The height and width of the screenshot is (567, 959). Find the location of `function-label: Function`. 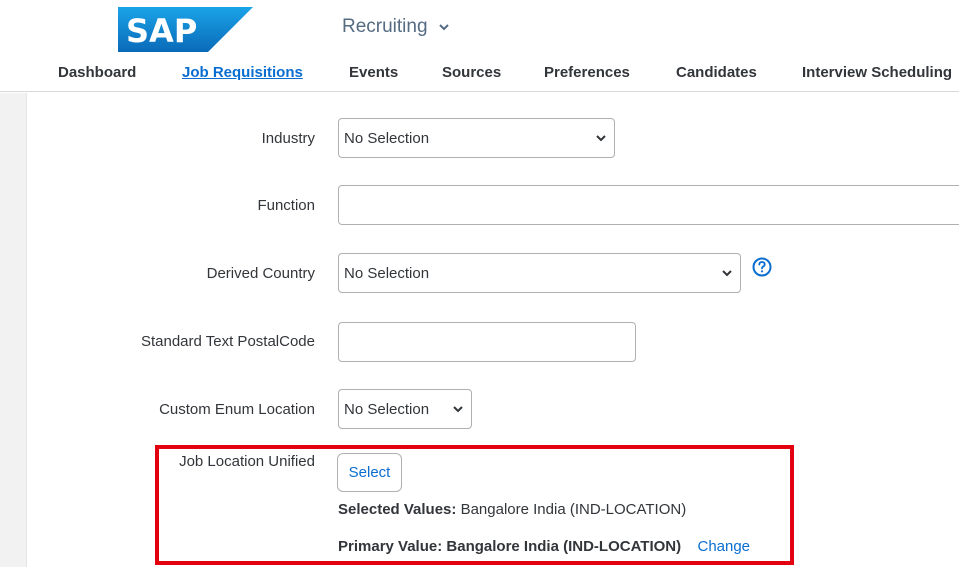

function-label: Function is located at coordinates (286, 205).